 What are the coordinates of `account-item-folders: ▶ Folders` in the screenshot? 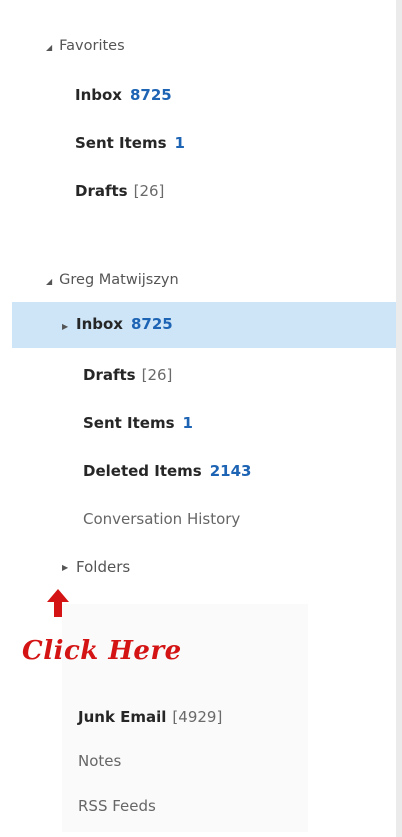 It's located at (96, 567).